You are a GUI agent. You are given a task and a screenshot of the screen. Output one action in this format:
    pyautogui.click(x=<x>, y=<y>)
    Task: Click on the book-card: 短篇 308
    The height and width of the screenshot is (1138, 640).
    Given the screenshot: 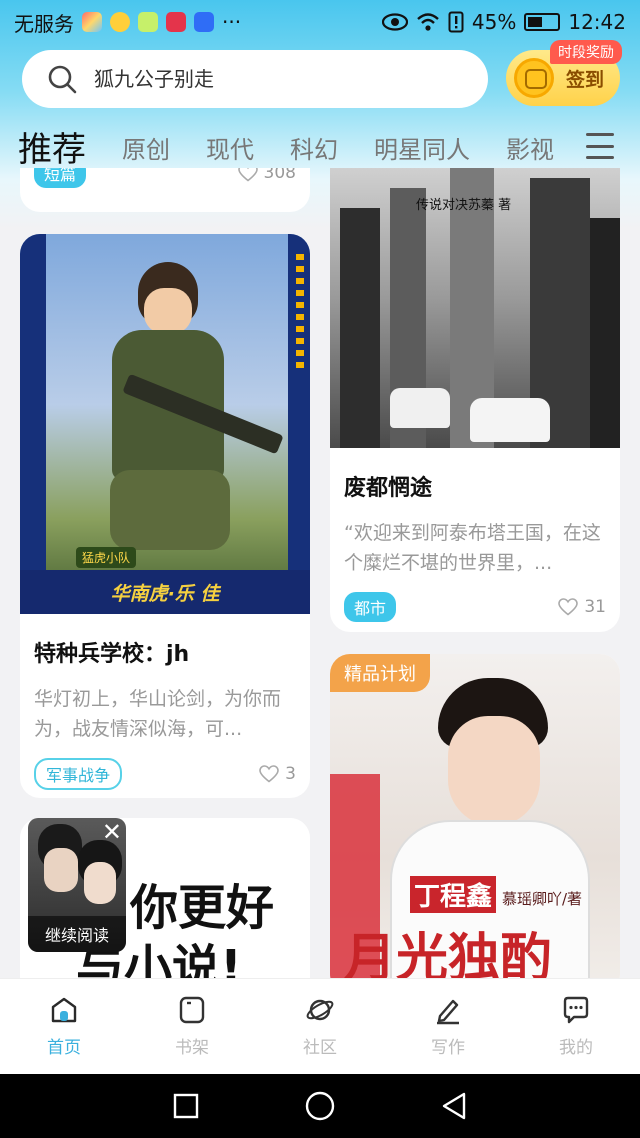 What is the action you would take?
    pyautogui.click(x=165, y=190)
    